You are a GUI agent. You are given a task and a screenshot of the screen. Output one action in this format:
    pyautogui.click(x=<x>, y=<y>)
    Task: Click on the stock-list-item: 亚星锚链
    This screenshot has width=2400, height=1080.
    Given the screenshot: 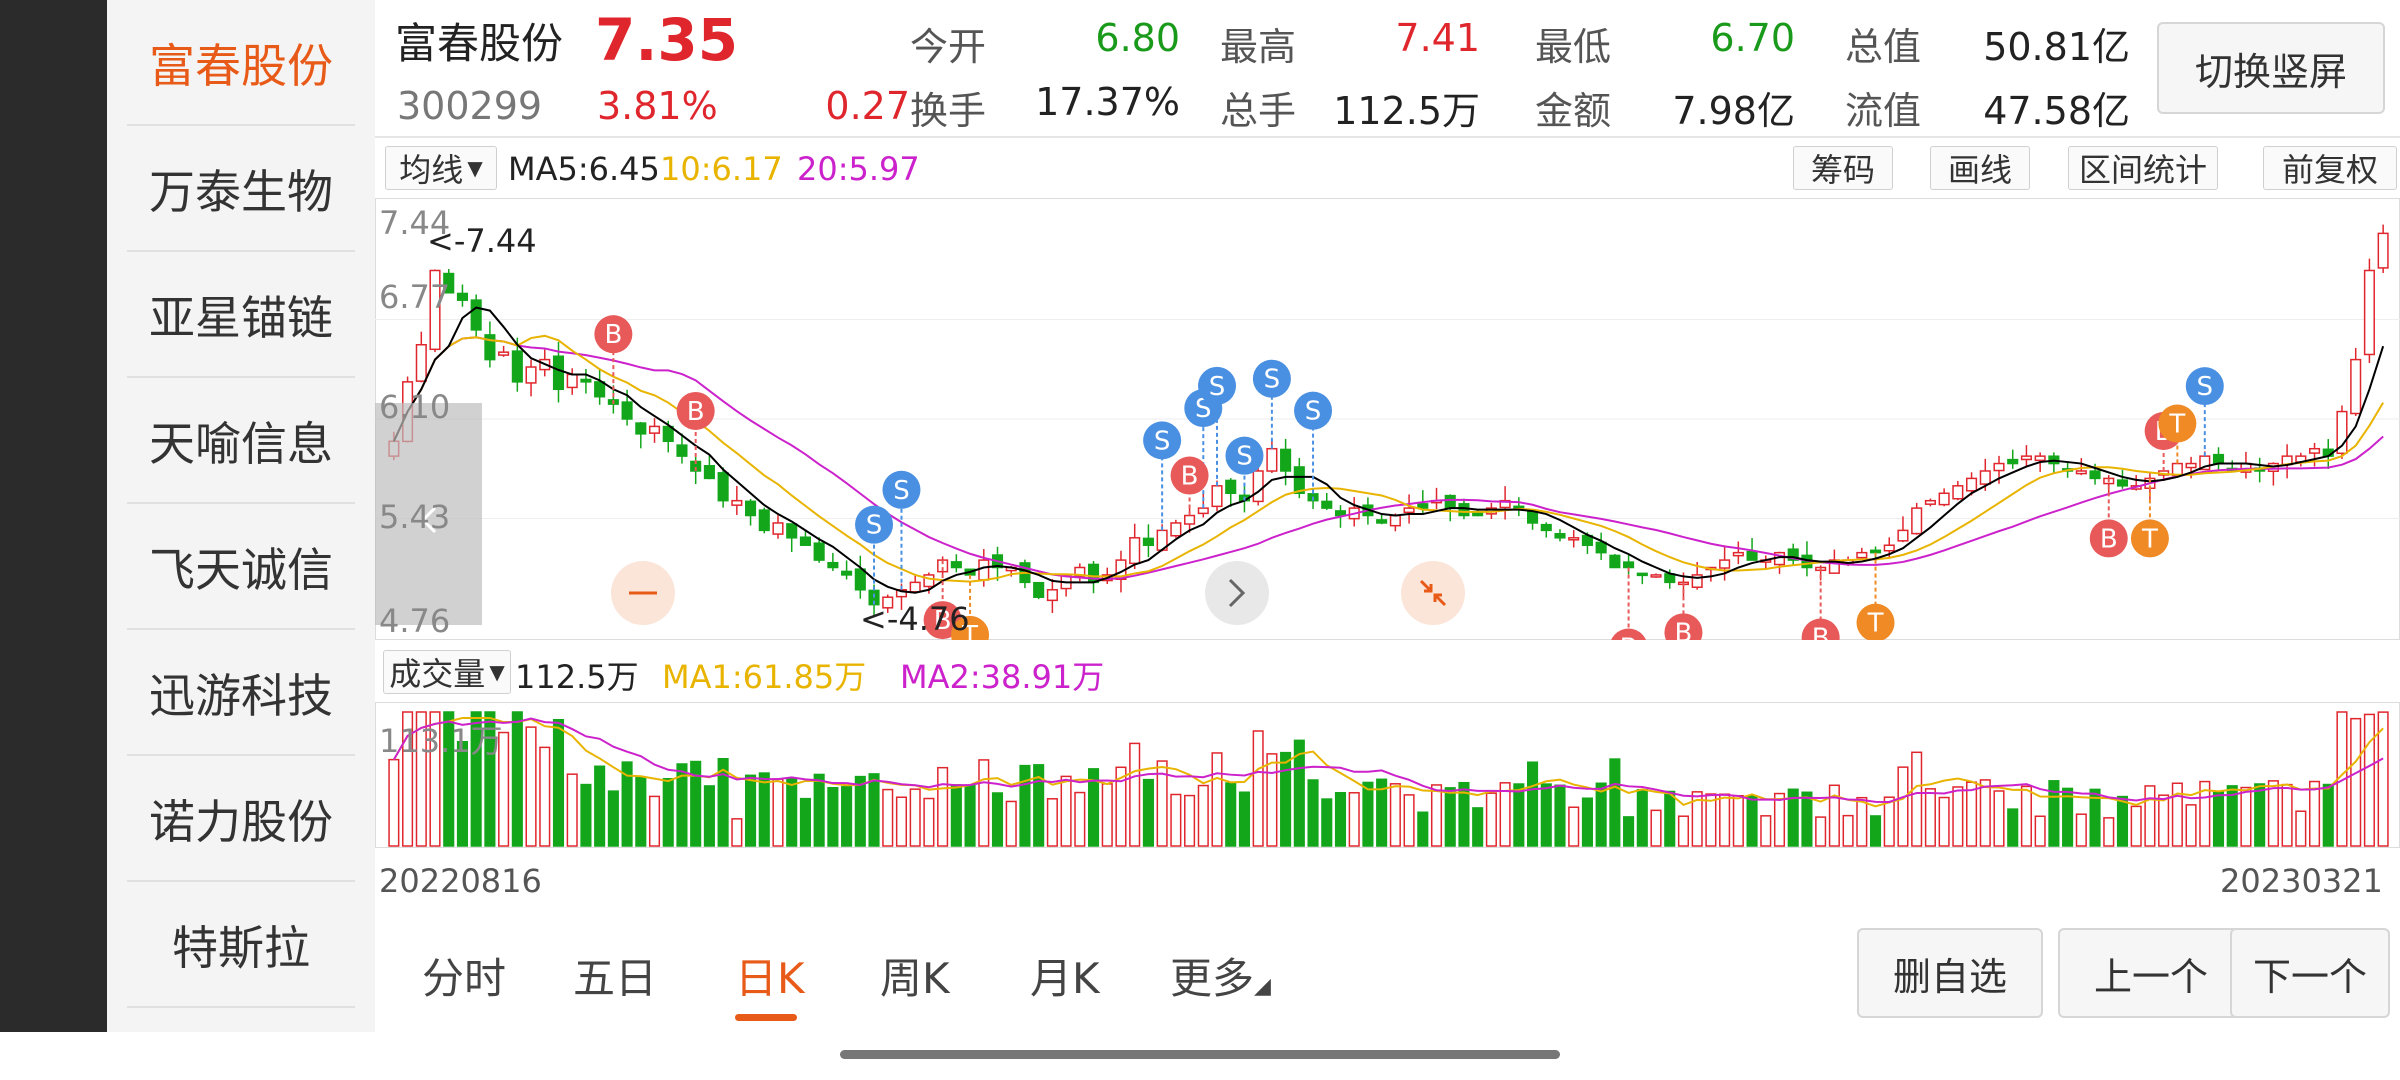 What is the action you would take?
    pyautogui.click(x=241, y=315)
    